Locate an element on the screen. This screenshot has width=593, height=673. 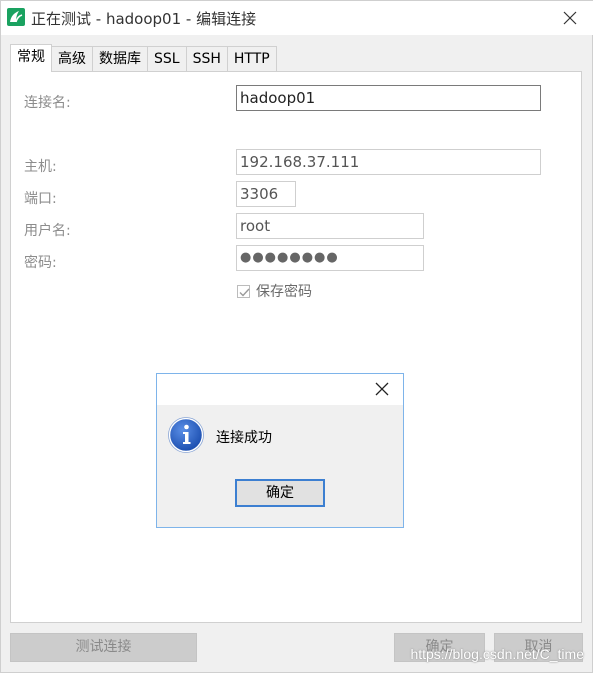
navicat-app-icon is located at coordinates (16, 17).